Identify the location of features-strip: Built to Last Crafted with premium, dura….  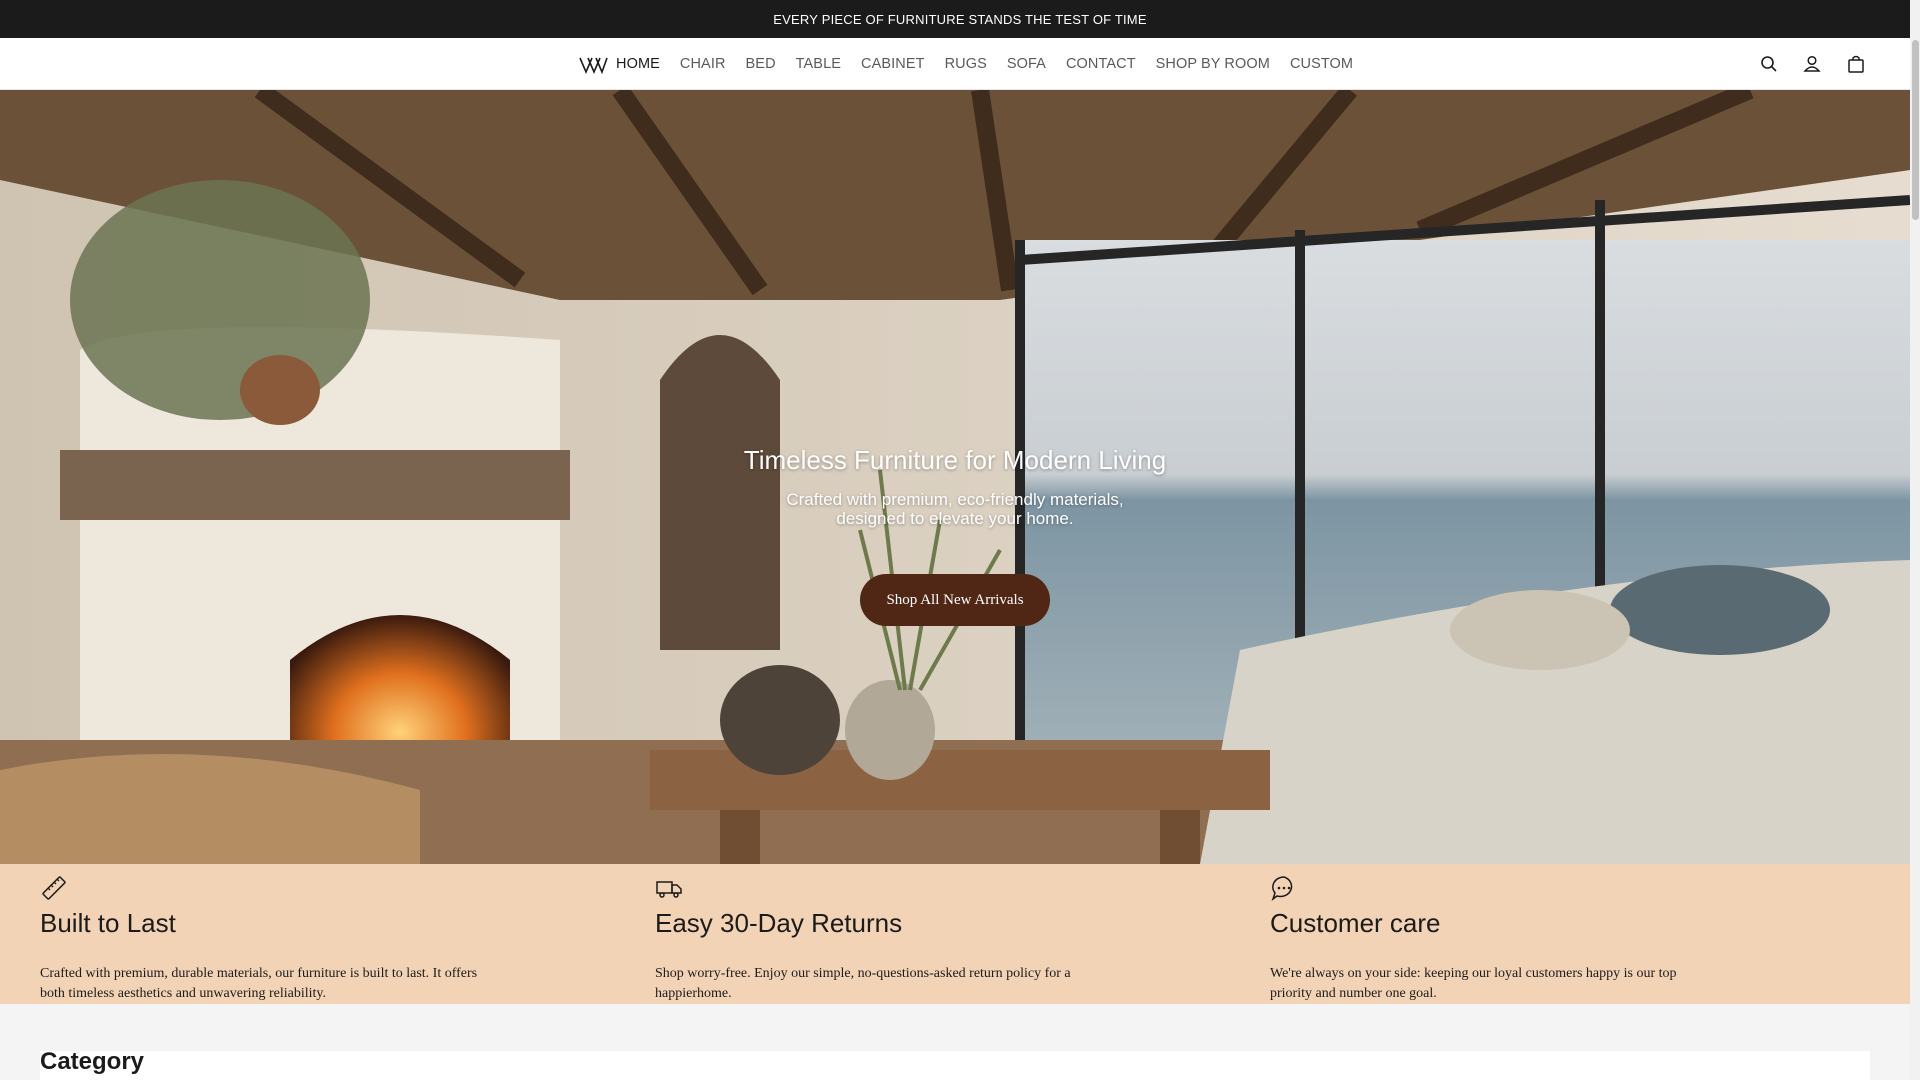
(955, 934).